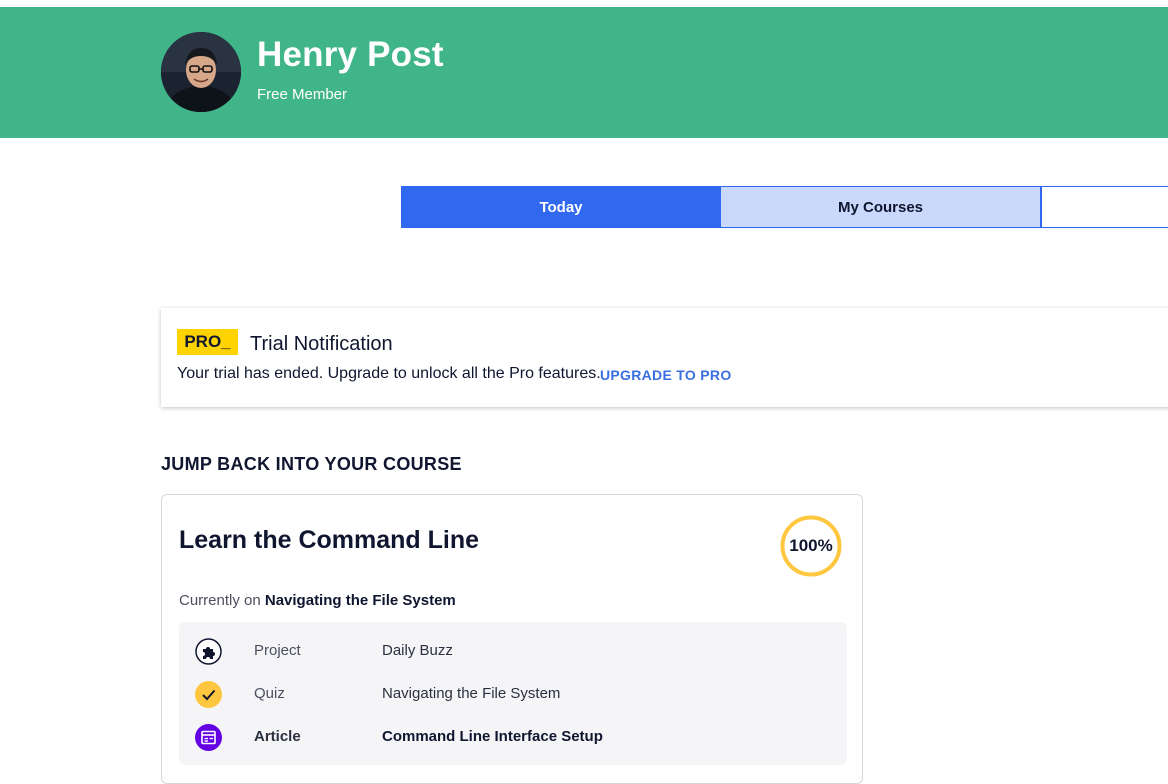 This screenshot has width=1168, height=784. I want to click on item-name: Command Line Interface Setup, so click(492, 736).